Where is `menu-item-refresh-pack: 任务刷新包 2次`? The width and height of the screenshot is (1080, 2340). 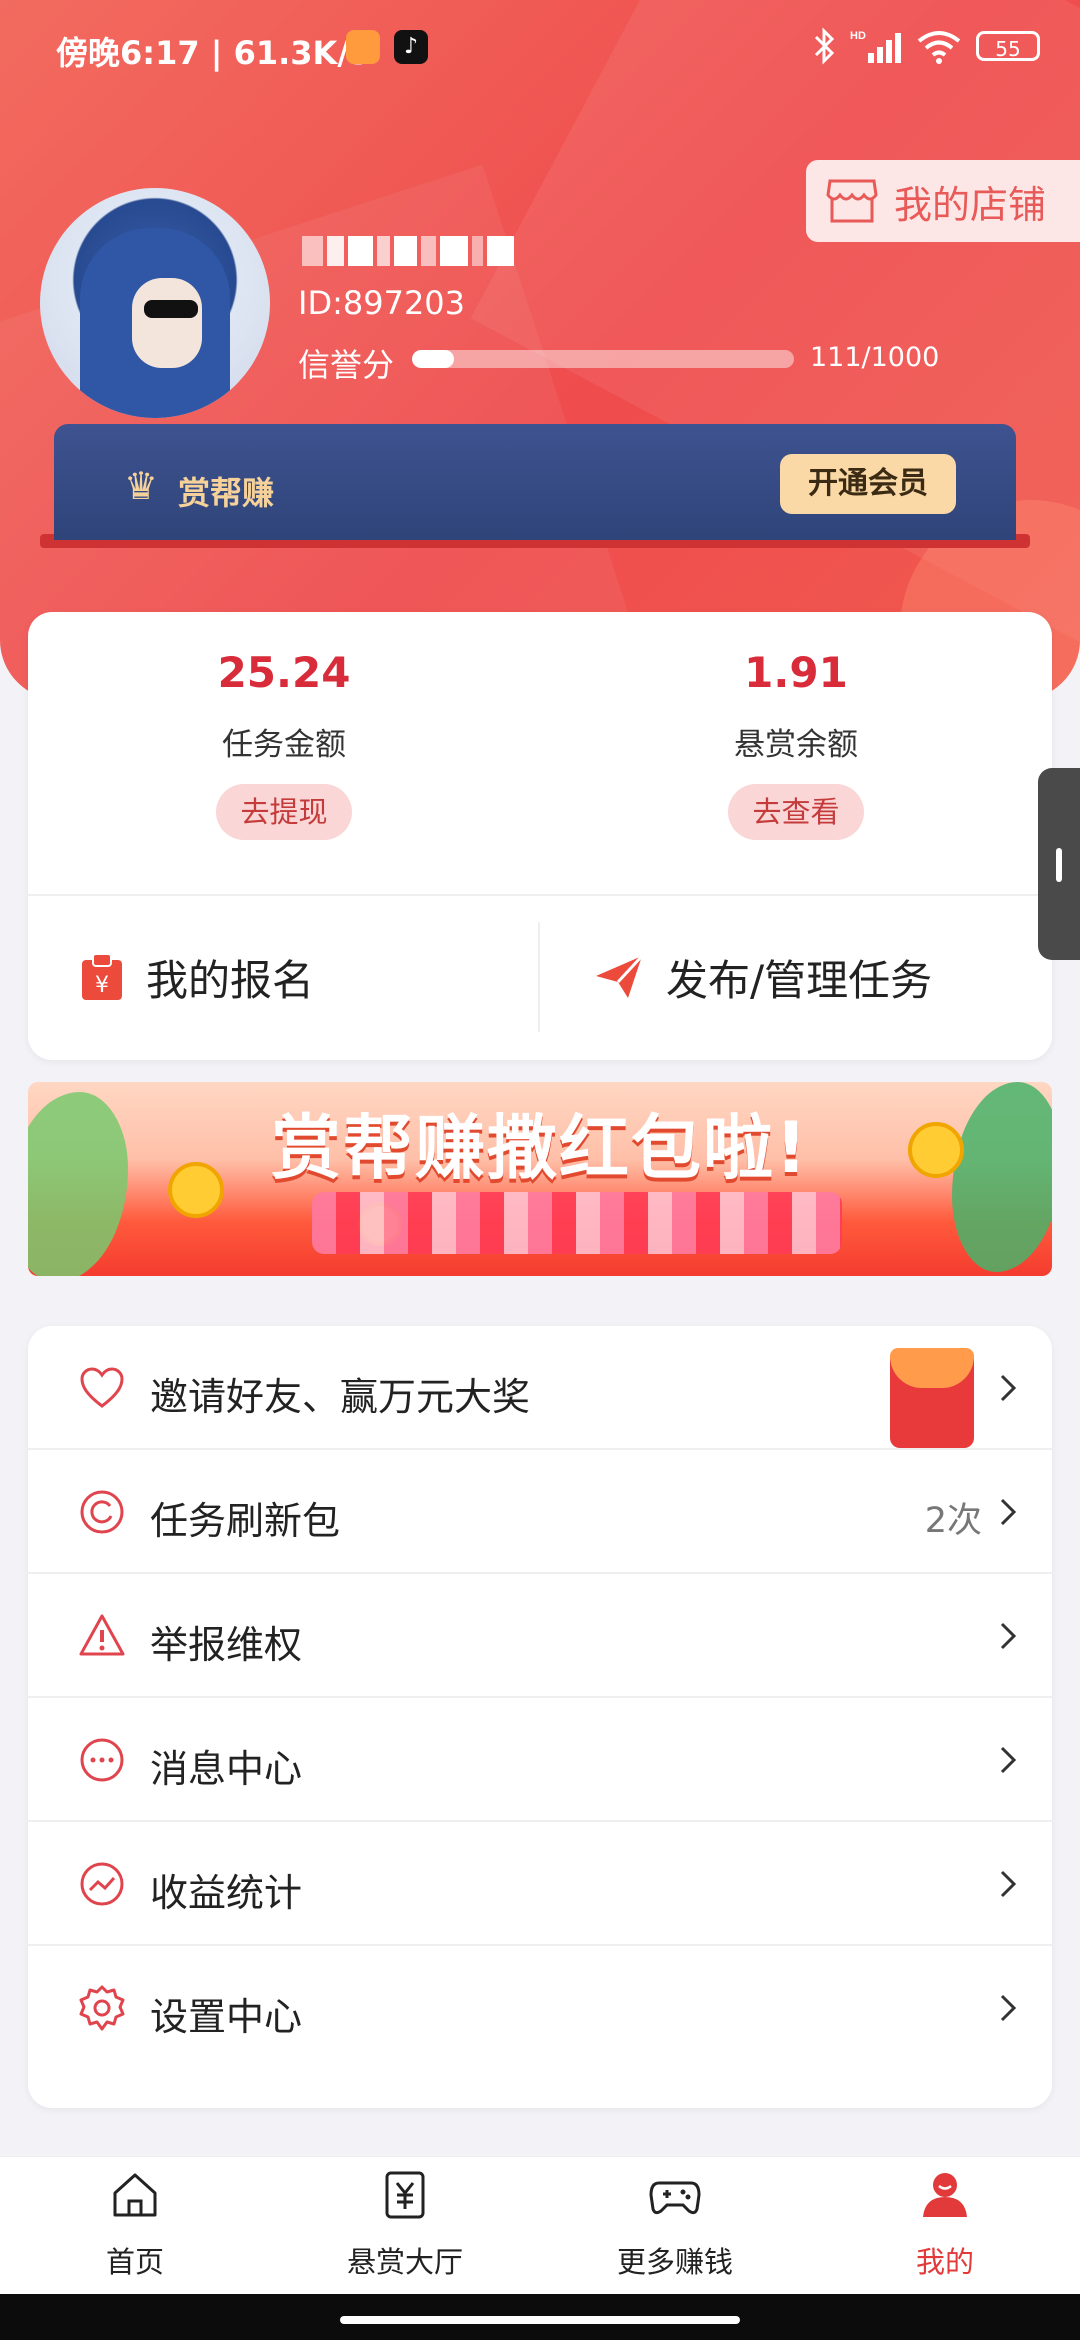 menu-item-refresh-pack: 任务刷新包 2次 is located at coordinates (540, 1512).